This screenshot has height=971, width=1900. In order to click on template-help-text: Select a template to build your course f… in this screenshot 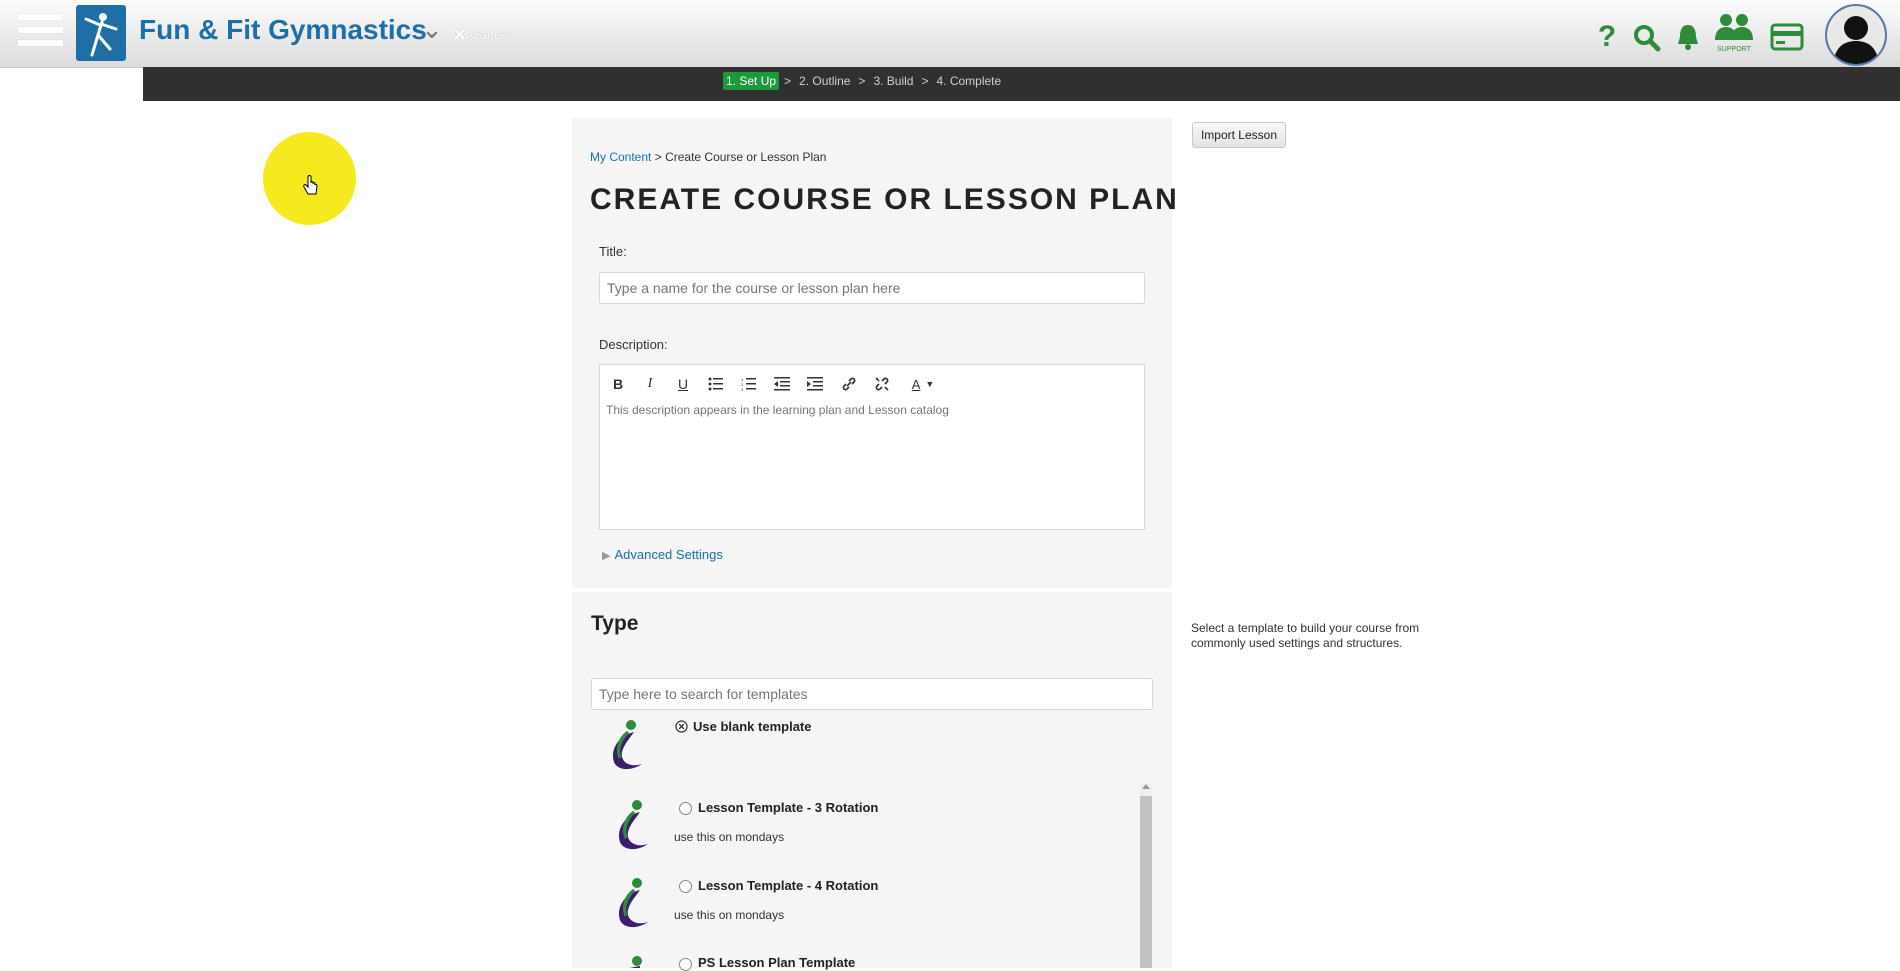, I will do `click(1305, 635)`.